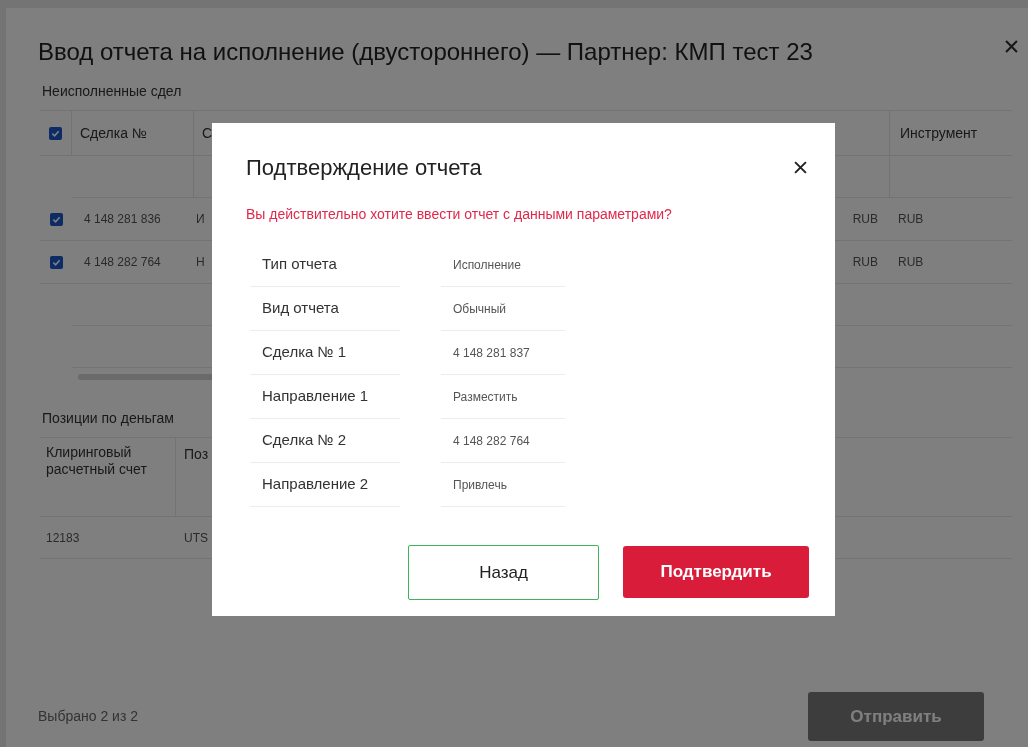 The height and width of the screenshot is (747, 1028). Describe the element at coordinates (122, 219) in the screenshot. I see `table-cell-text: 4 148 281 836` at that location.